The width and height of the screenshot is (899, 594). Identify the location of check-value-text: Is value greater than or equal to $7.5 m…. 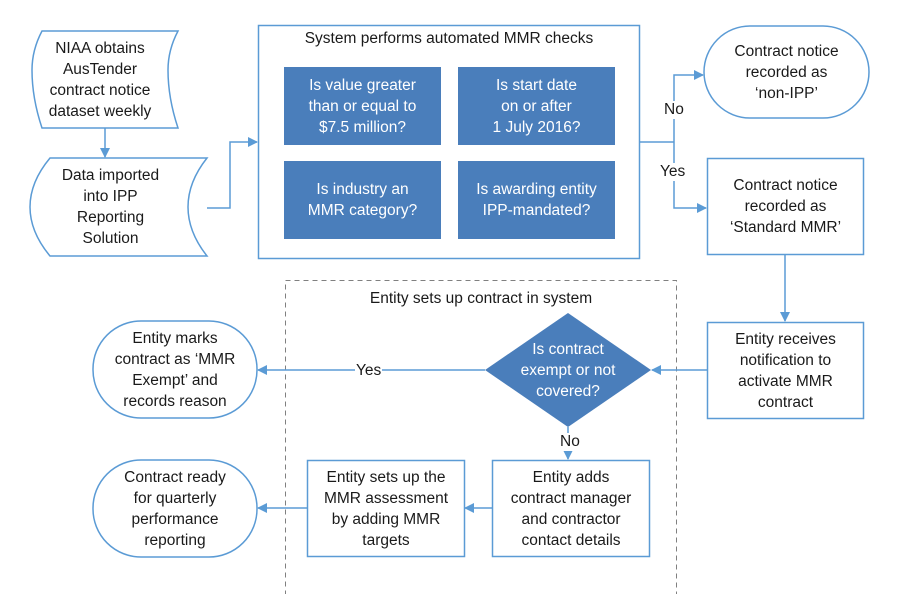
(362, 106).